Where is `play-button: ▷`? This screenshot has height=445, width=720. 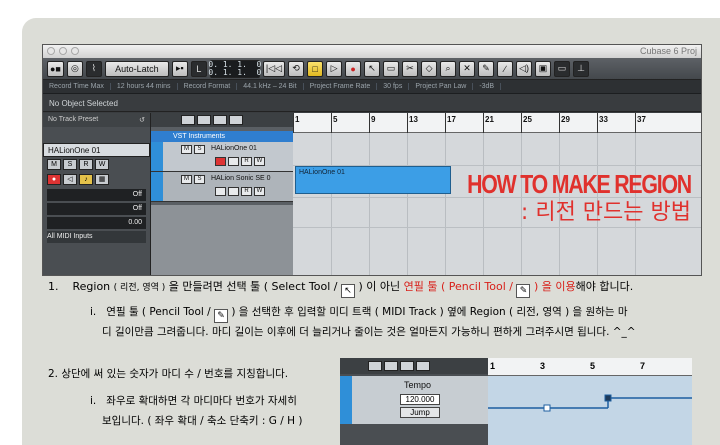 play-button: ▷ is located at coordinates (334, 68).